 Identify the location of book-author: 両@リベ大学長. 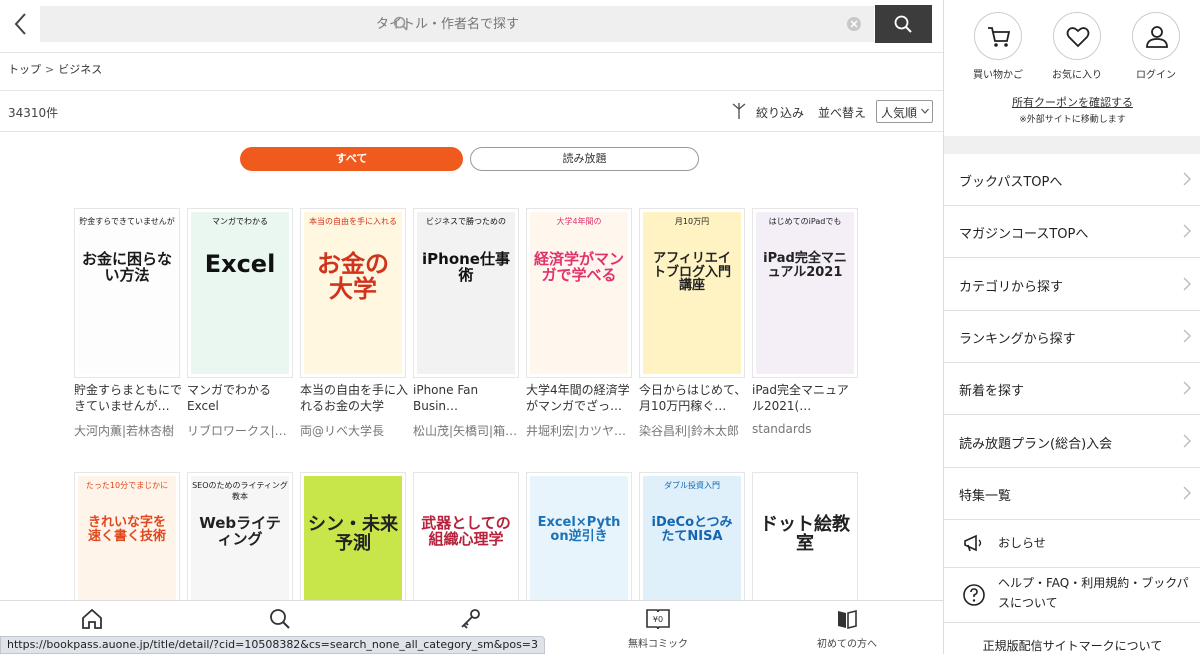
(354, 430).